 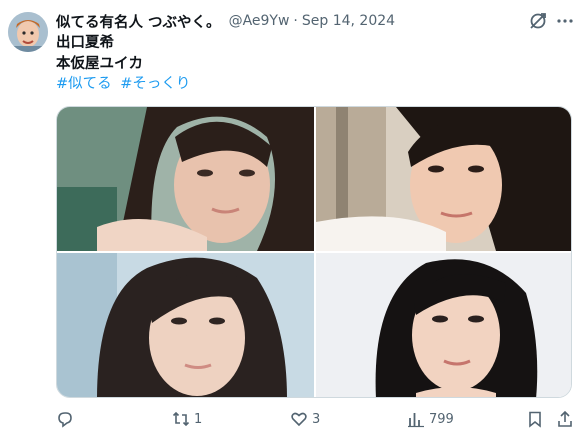 I want to click on tweet-line-1: 出口夏希, so click(x=85, y=43).